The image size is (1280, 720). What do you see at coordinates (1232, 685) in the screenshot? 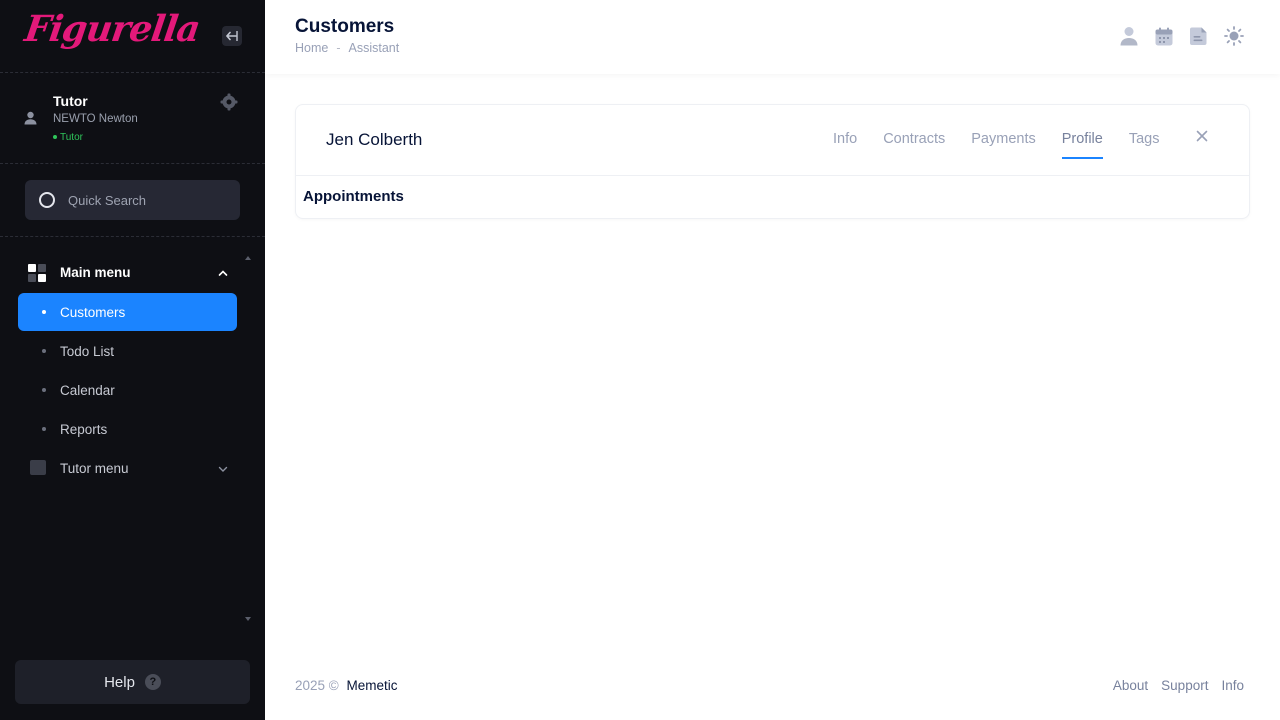
I see `footer-link-info: Info` at bounding box center [1232, 685].